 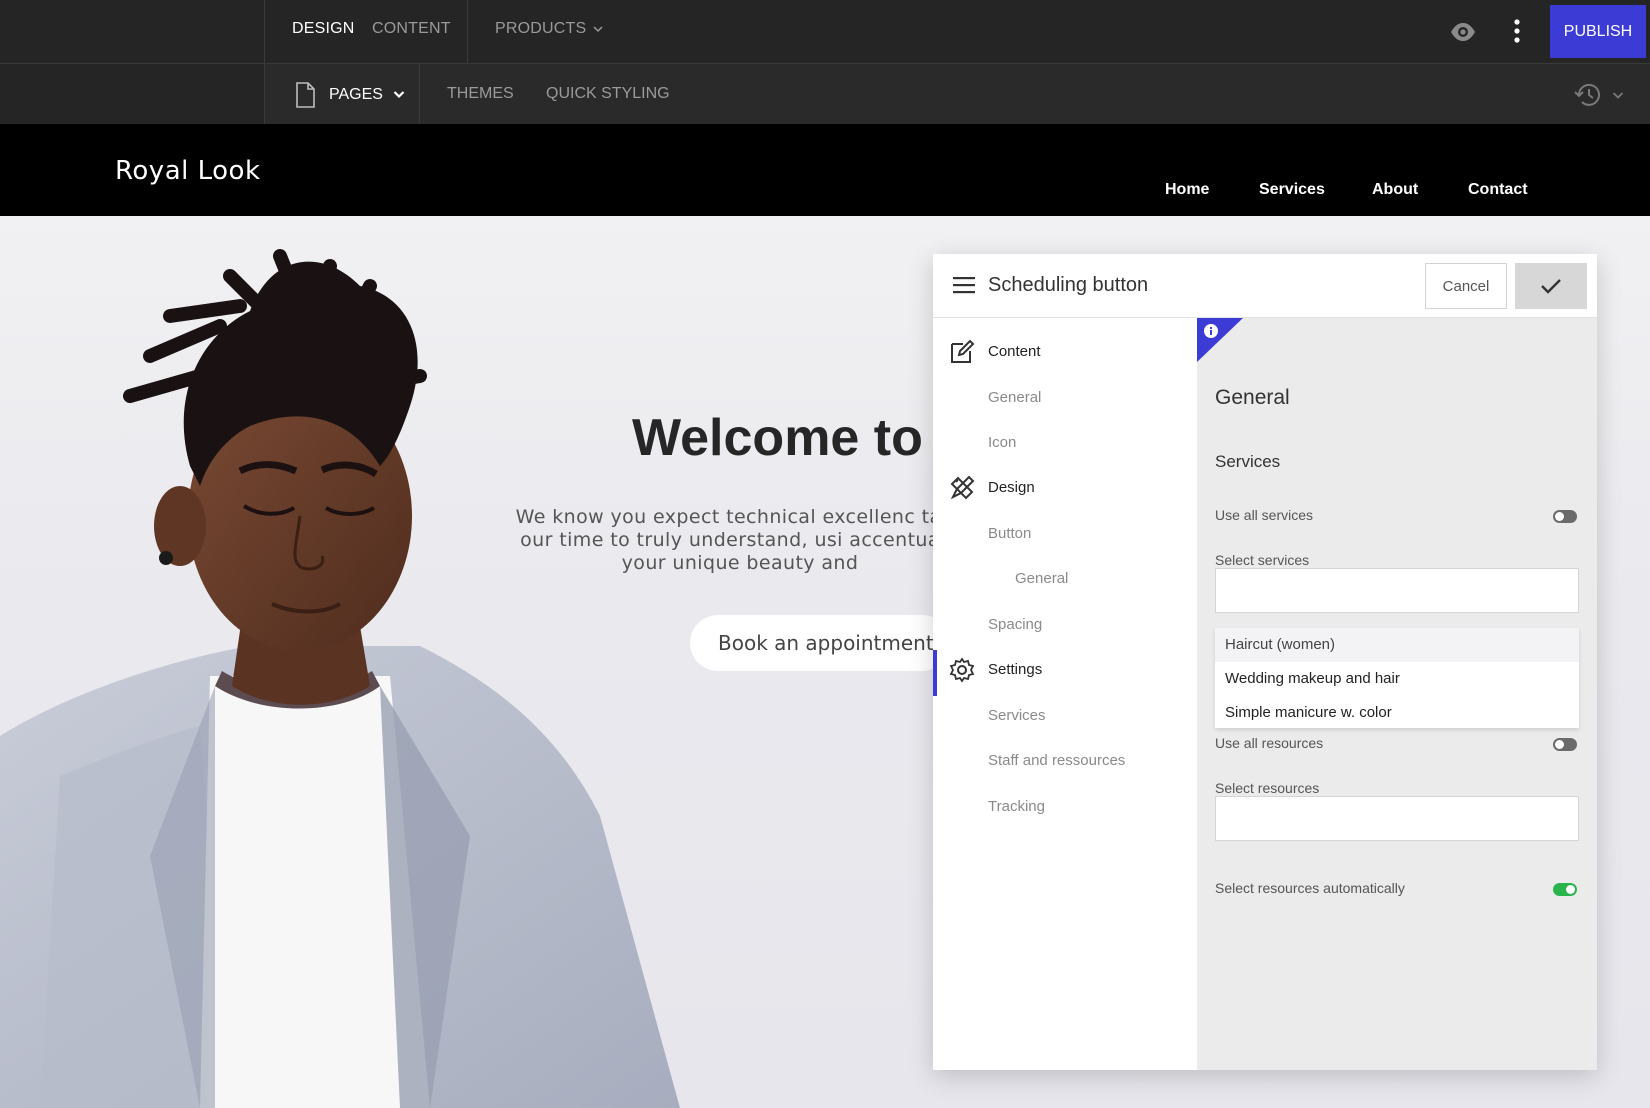 What do you see at coordinates (1248, 461) in the screenshot?
I see `services-subheading: Services` at bounding box center [1248, 461].